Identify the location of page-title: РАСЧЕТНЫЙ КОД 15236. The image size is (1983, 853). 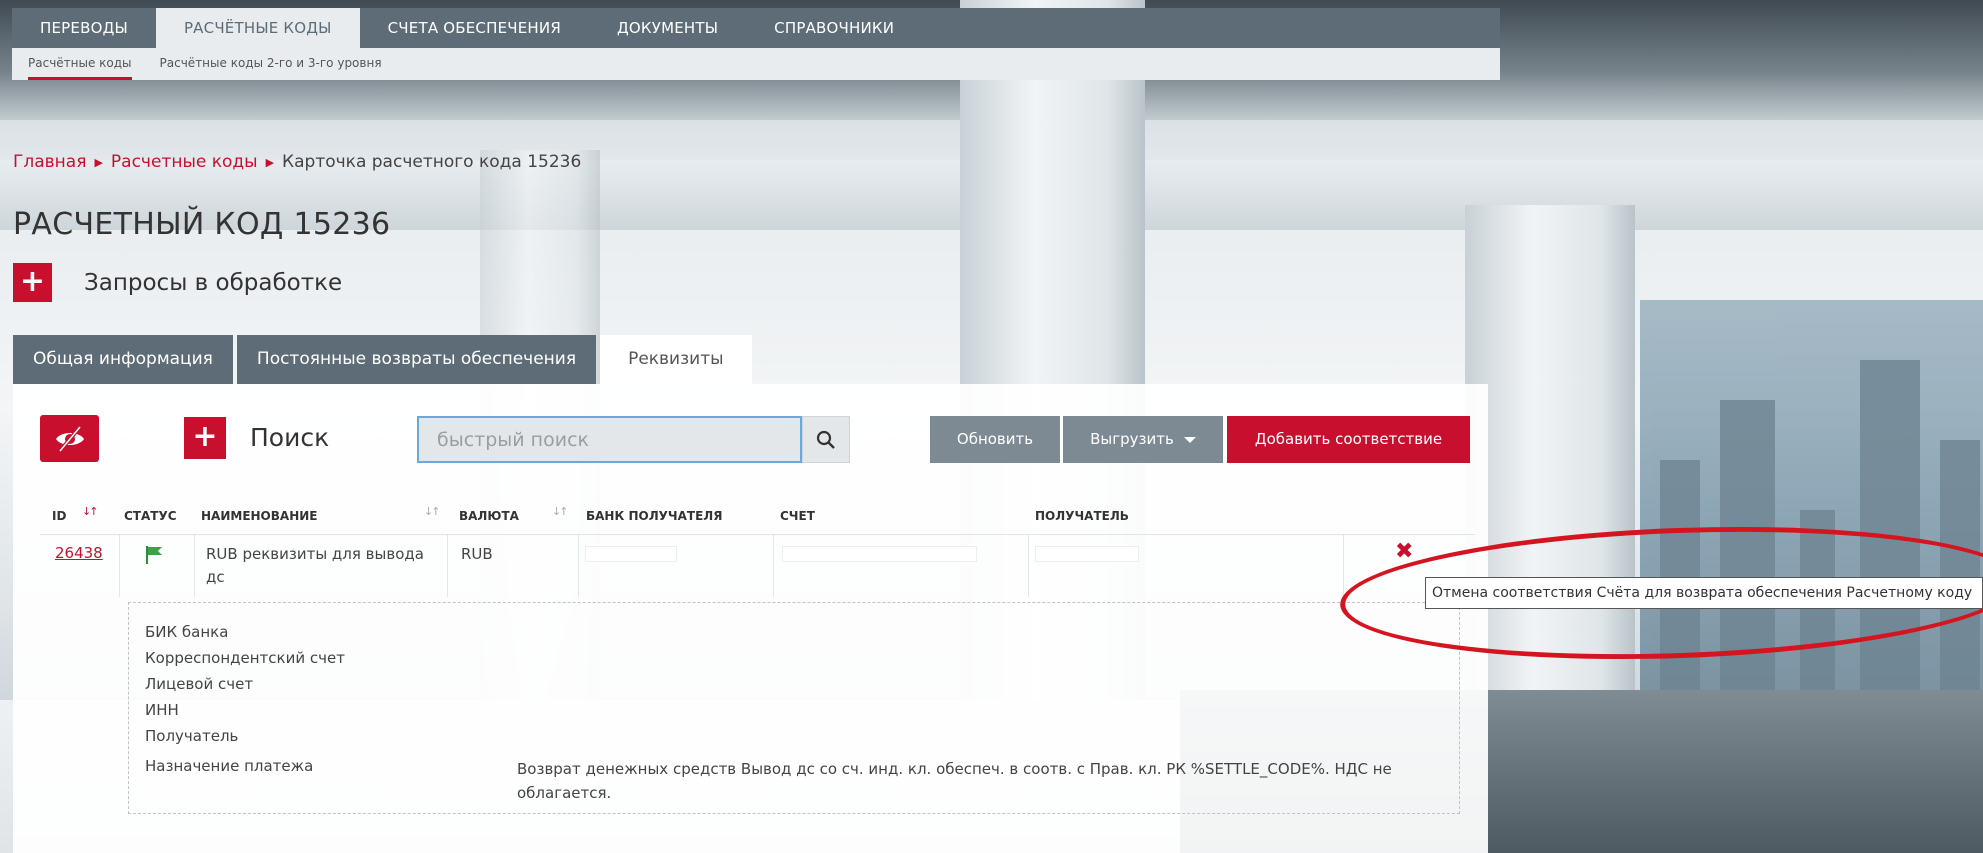
(202, 224).